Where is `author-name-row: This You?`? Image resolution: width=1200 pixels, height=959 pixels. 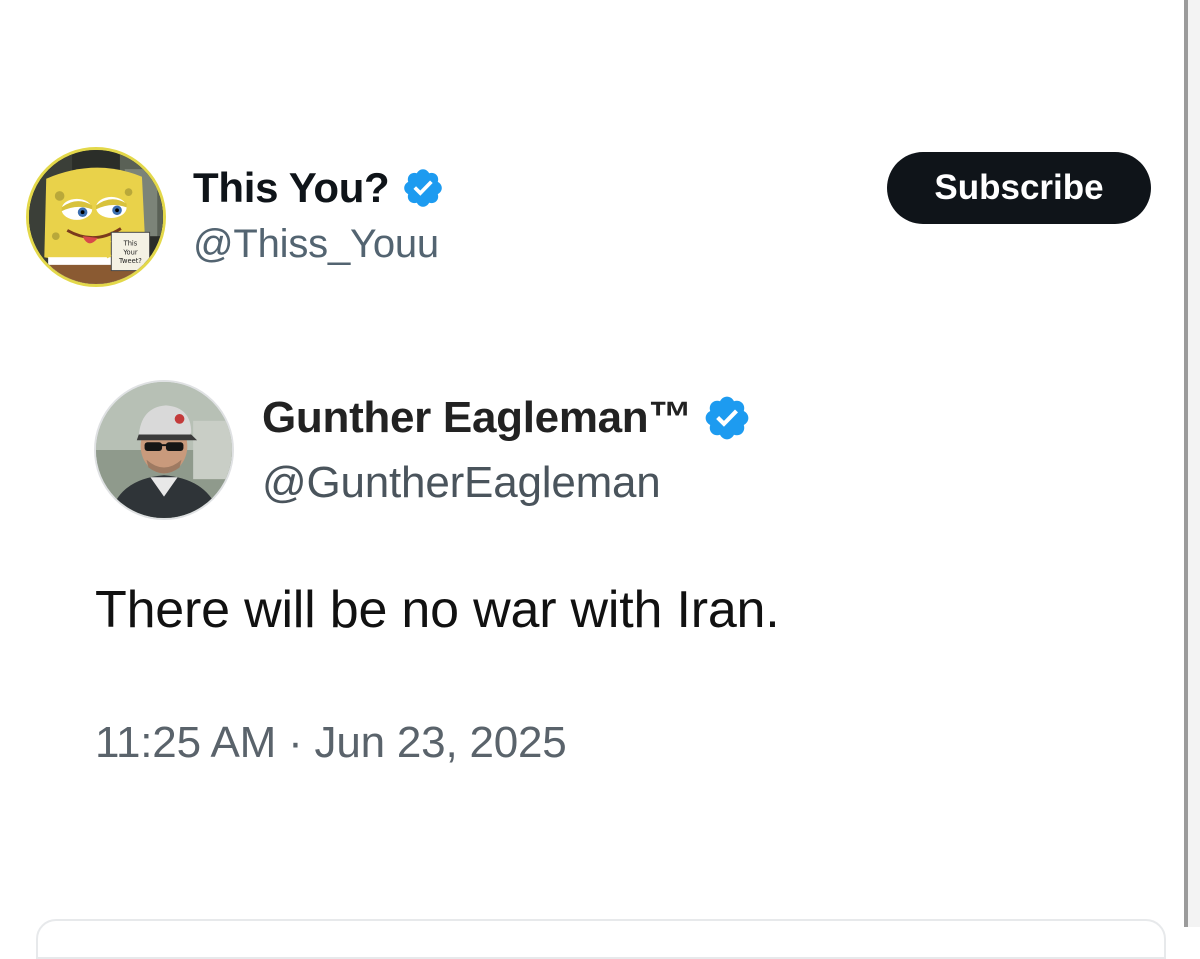 author-name-row: This You? is located at coordinates (319, 188).